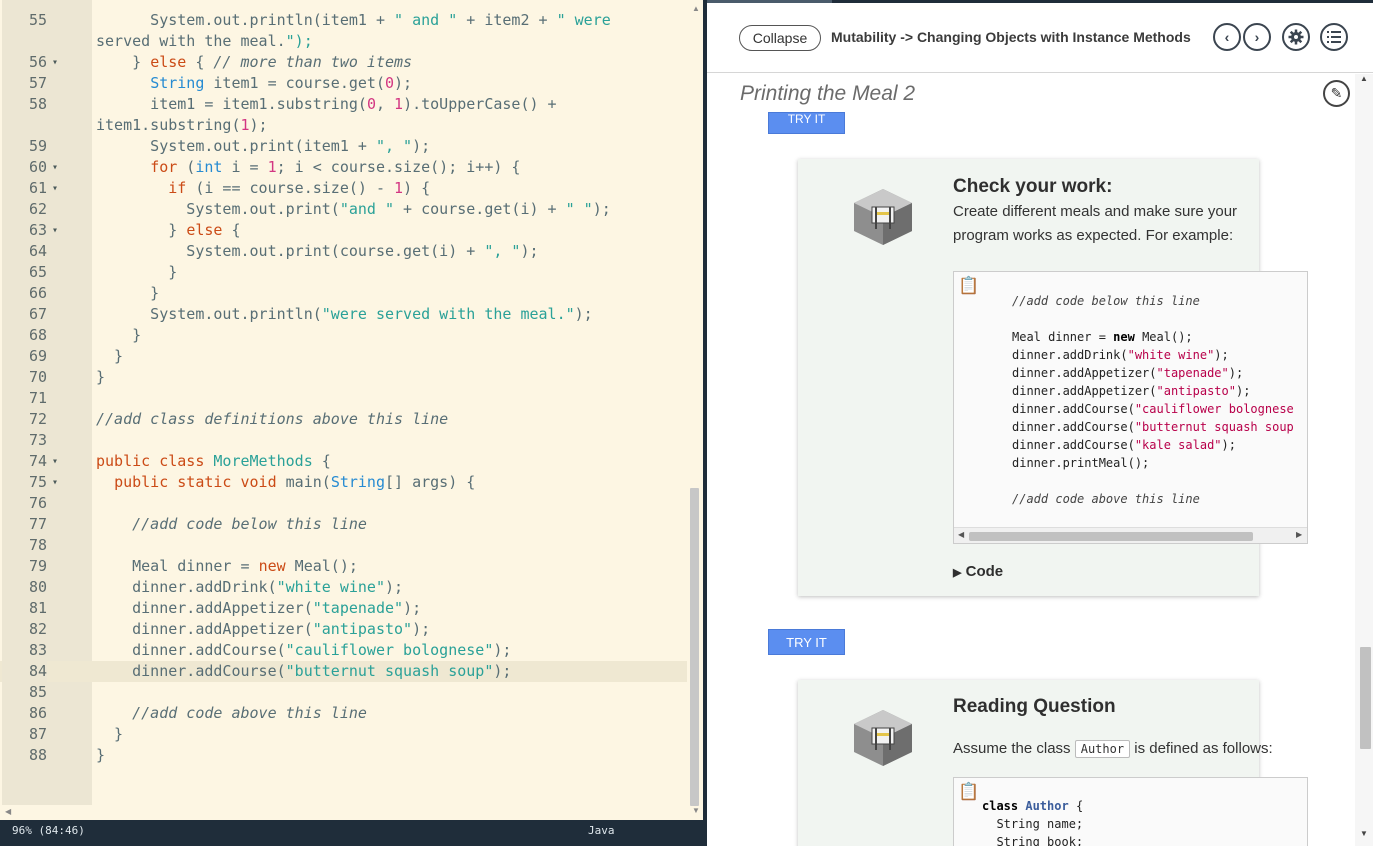 The width and height of the screenshot is (1373, 846). Describe the element at coordinates (299, 188) in the screenshot. I see `code-text: if (i == course.size() - 1) {` at that location.